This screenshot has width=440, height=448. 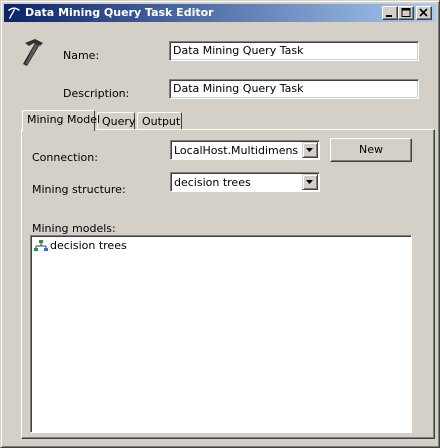 I want to click on connection-select: LocalHost.MultidimensionalP, so click(x=245, y=150).